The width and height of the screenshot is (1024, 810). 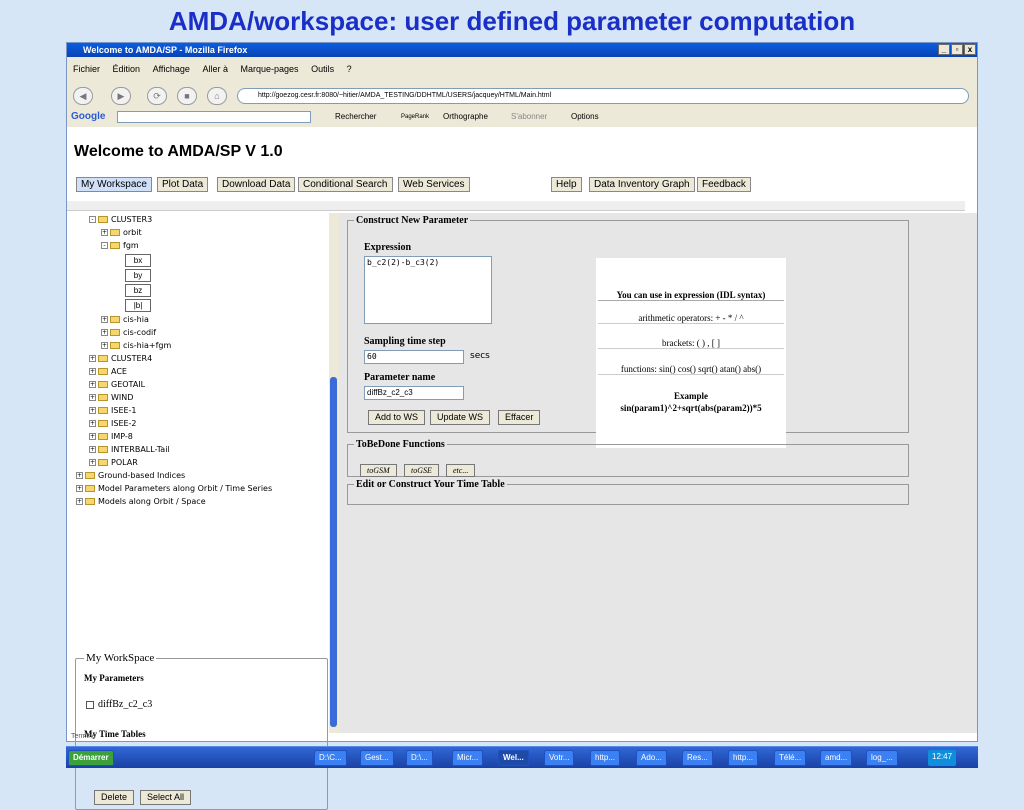 What do you see at coordinates (114, 797) in the screenshot?
I see `delete-button: Delete` at bounding box center [114, 797].